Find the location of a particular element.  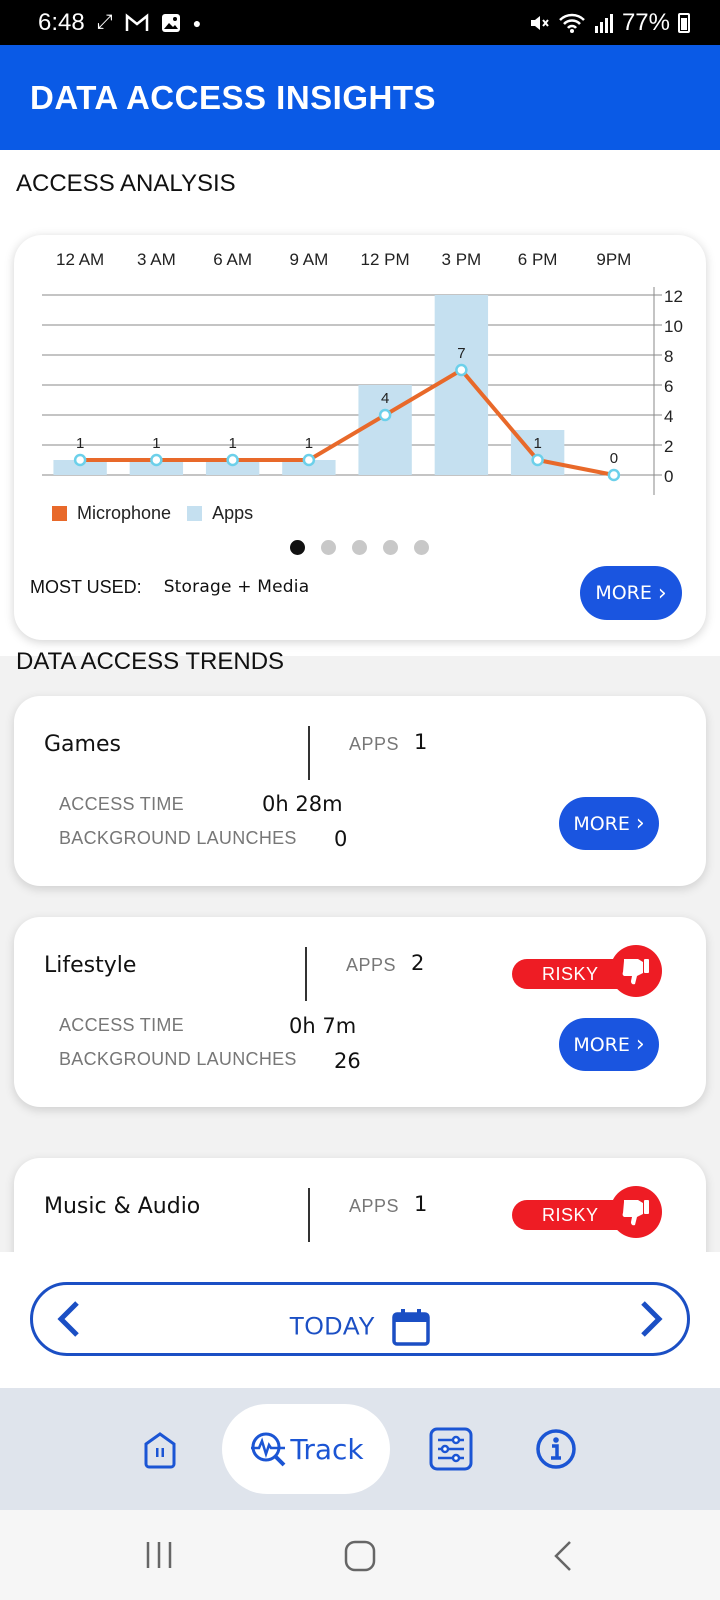

gmail-icon is located at coordinates (136, 21).